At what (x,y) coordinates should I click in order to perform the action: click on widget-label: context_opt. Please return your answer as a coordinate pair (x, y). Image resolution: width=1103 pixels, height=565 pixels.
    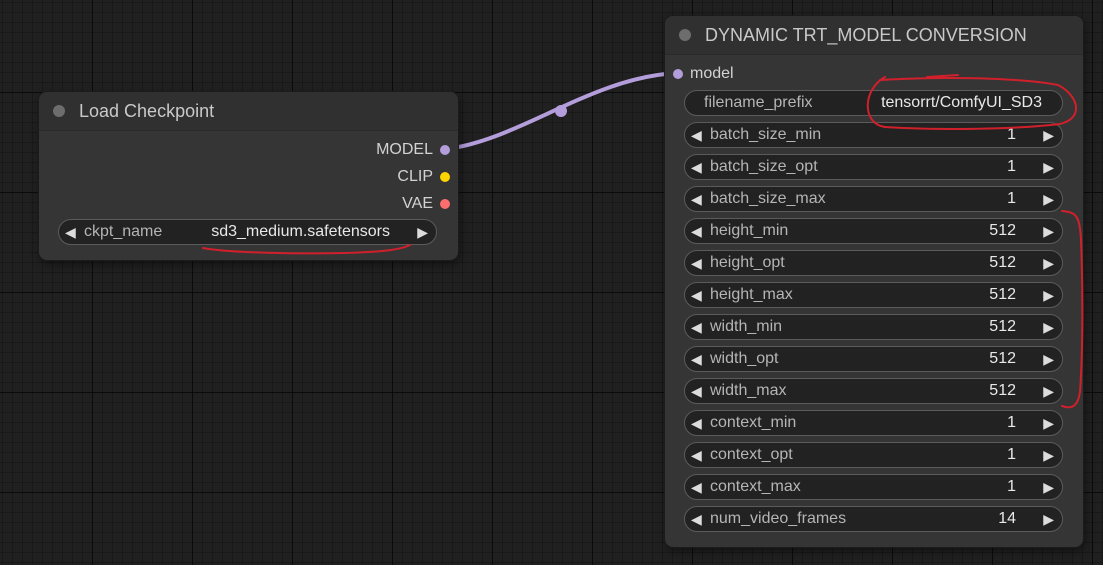
    Looking at the image, I should click on (751, 454).